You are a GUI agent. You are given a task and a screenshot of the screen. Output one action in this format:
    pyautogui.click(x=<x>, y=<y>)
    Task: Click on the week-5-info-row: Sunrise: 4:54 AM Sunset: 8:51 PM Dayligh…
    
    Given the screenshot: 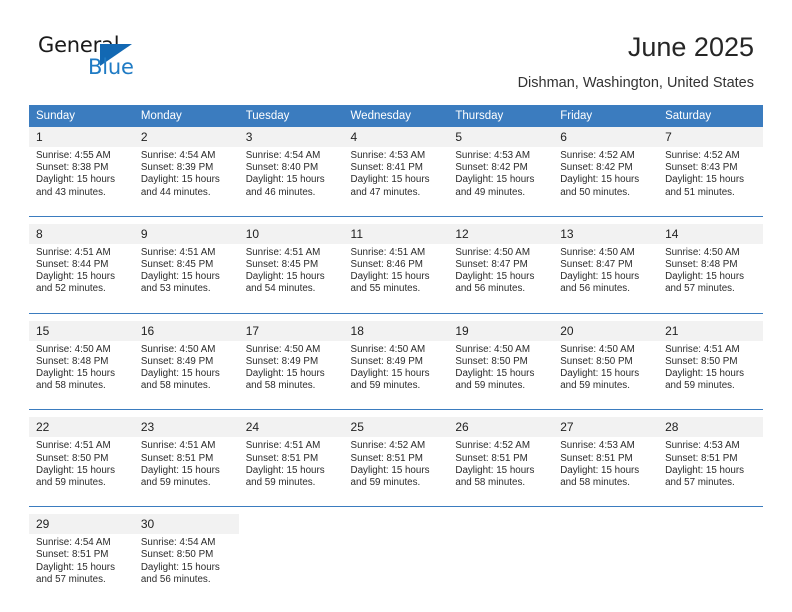 What is the action you would take?
    pyautogui.click(x=396, y=565)
    